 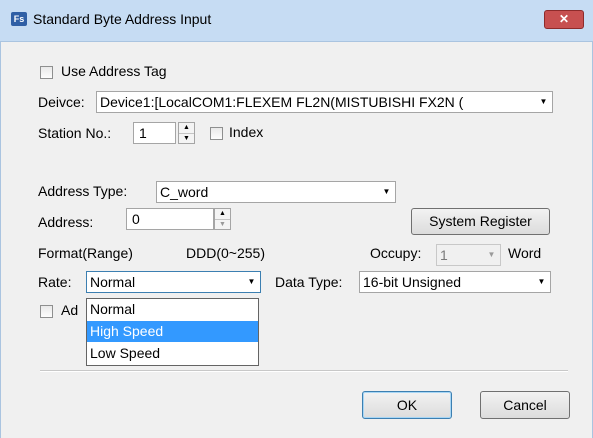 I want to click on use-address-tag-checkbox, so click(x=46, y=72).